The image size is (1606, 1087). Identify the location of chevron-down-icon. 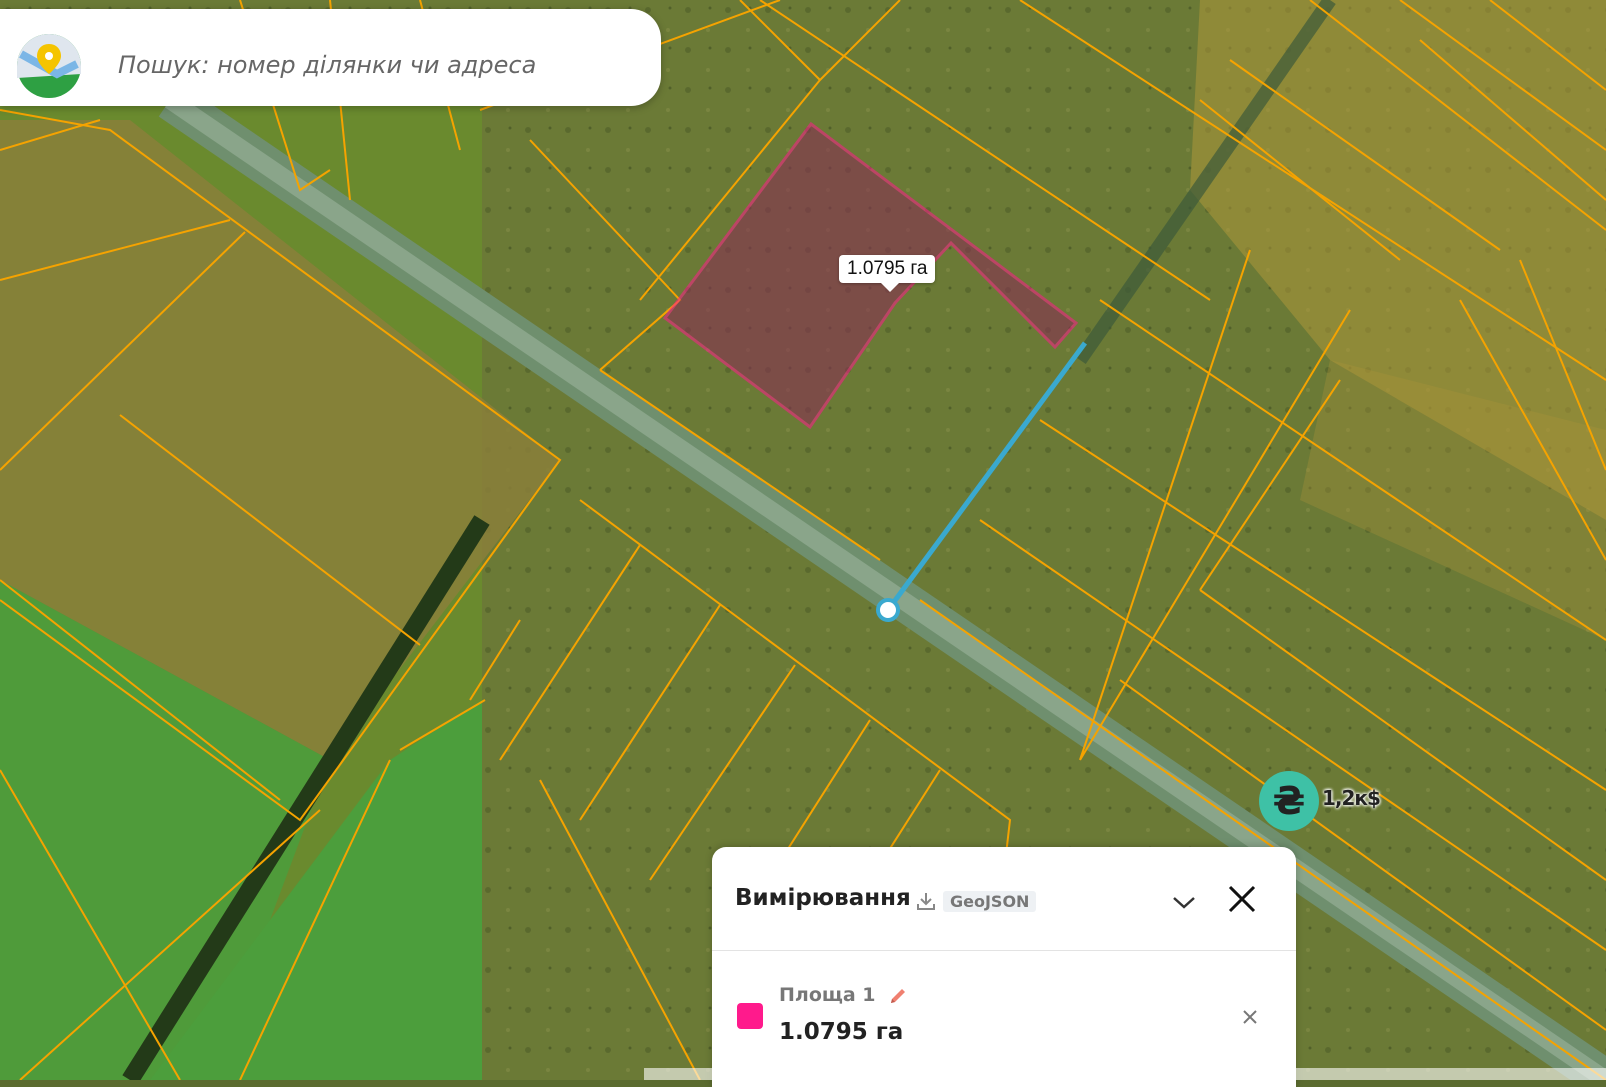
(1184, 902).